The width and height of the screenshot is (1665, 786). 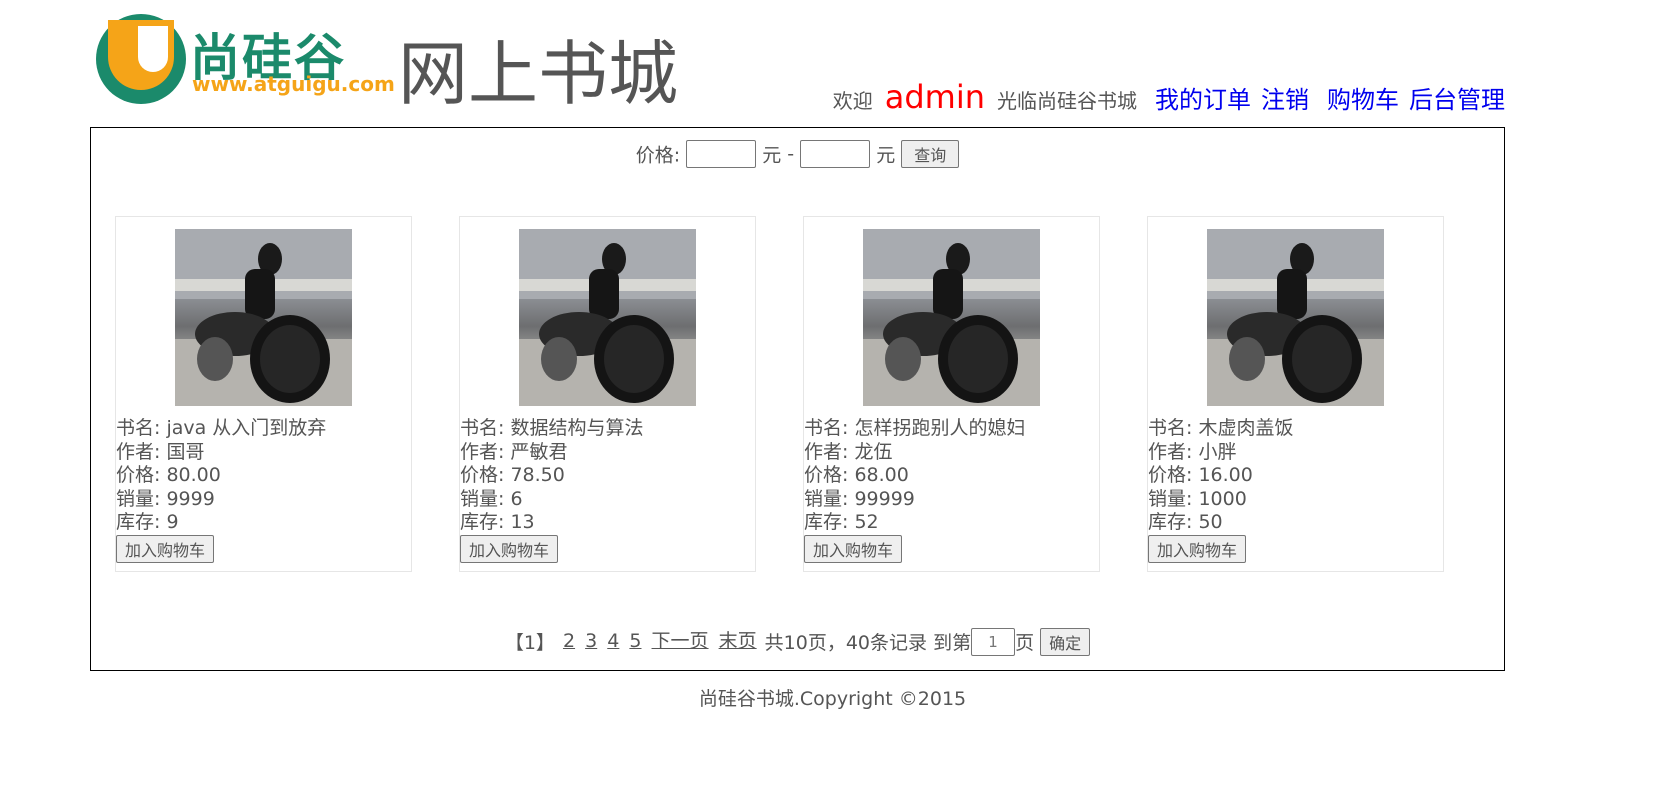 What do you see at coordinates (852, 101) in the screenshot?
I see `welcome-text: 欢迎` at bounding box center [852, 101].